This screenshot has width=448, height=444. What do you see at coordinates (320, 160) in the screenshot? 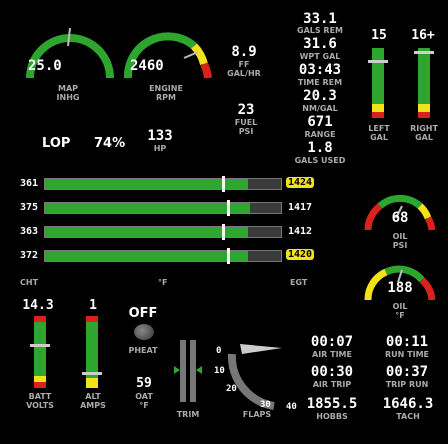
I see `gals-used-label: GALS USED` at bounding box center [320, 160].